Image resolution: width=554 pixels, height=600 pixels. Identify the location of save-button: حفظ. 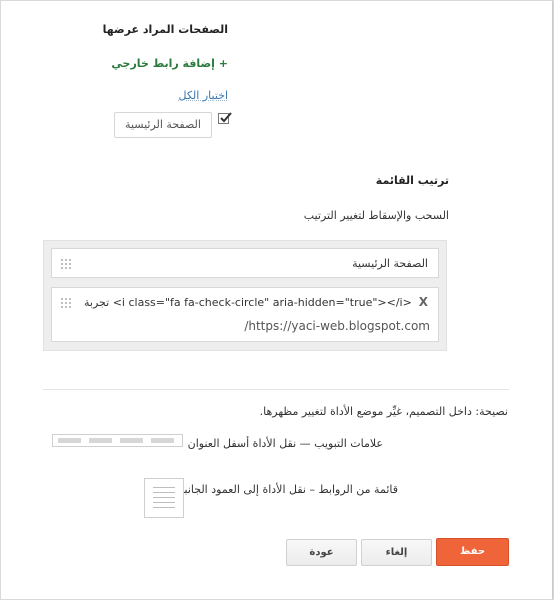
(472, 552).